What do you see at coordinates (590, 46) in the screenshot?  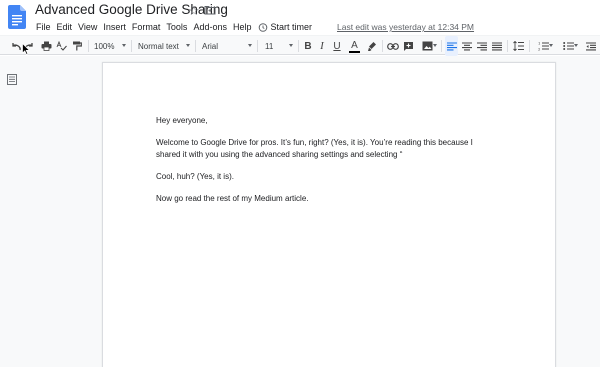 I see `decrease-indent-icon` at bounding box center [590, 46].